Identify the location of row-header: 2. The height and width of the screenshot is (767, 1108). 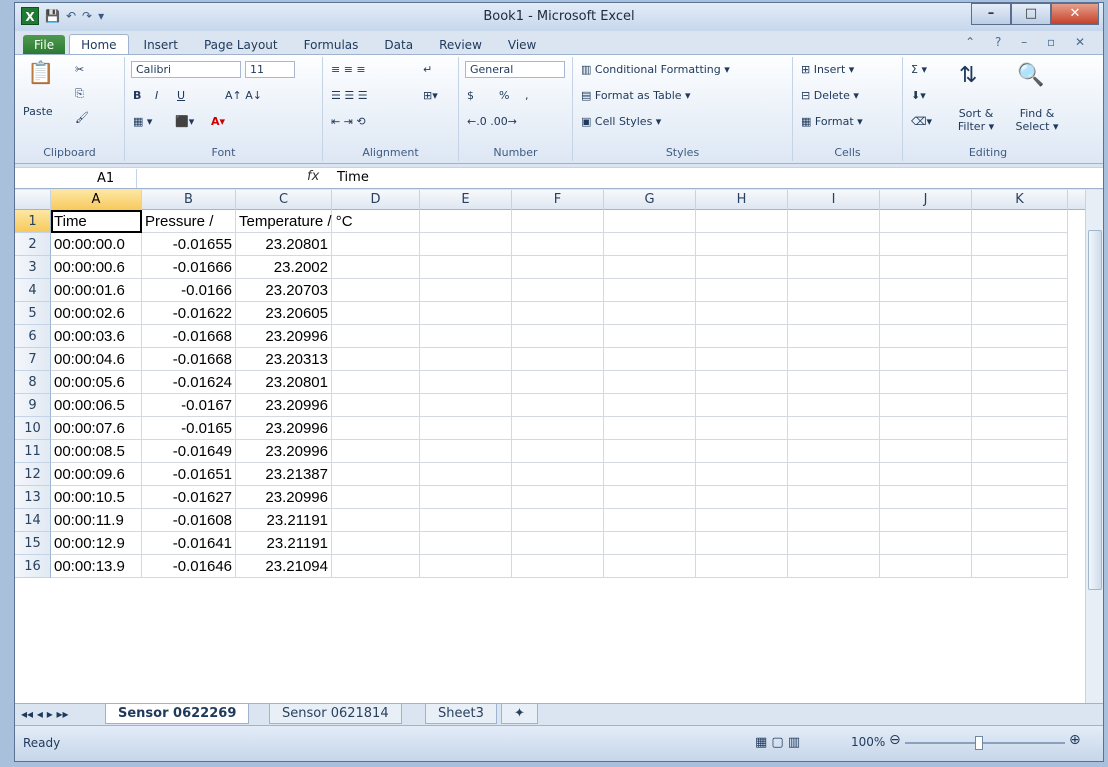
(33, 244).